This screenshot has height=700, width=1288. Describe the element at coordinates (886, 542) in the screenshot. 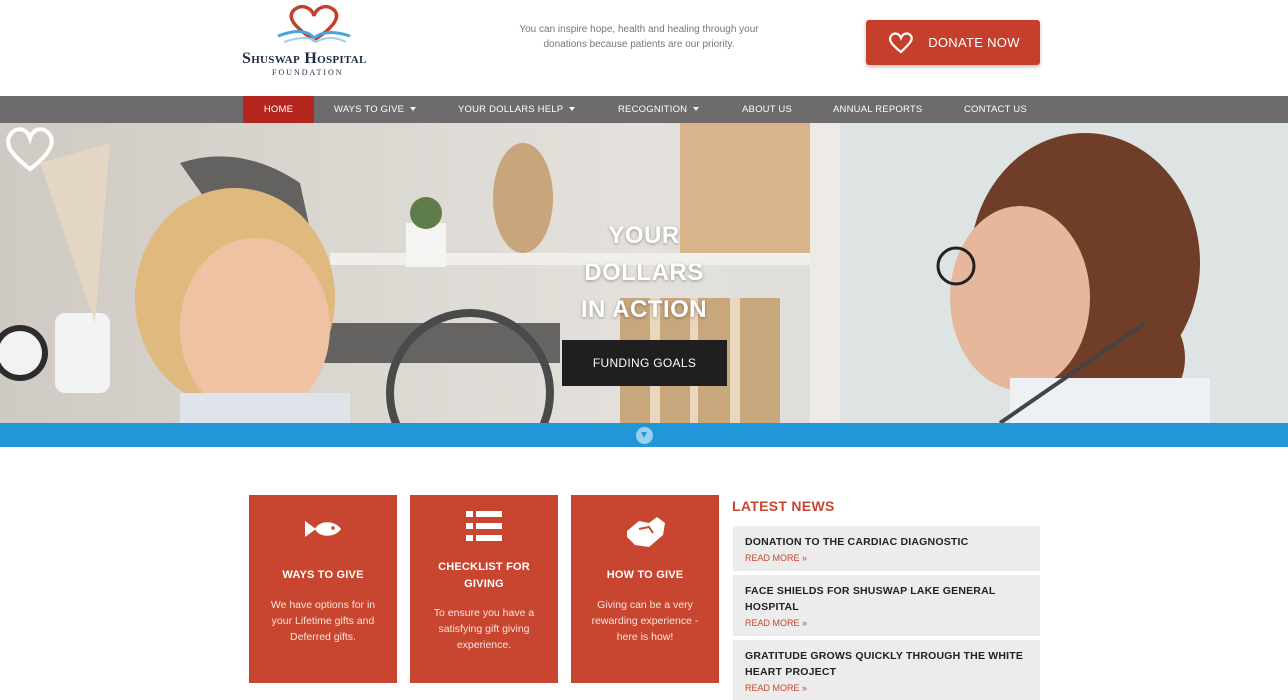

I see `news-title-link: DONATION TO THE CARDIAC DIAGNOSTIC` at that location.